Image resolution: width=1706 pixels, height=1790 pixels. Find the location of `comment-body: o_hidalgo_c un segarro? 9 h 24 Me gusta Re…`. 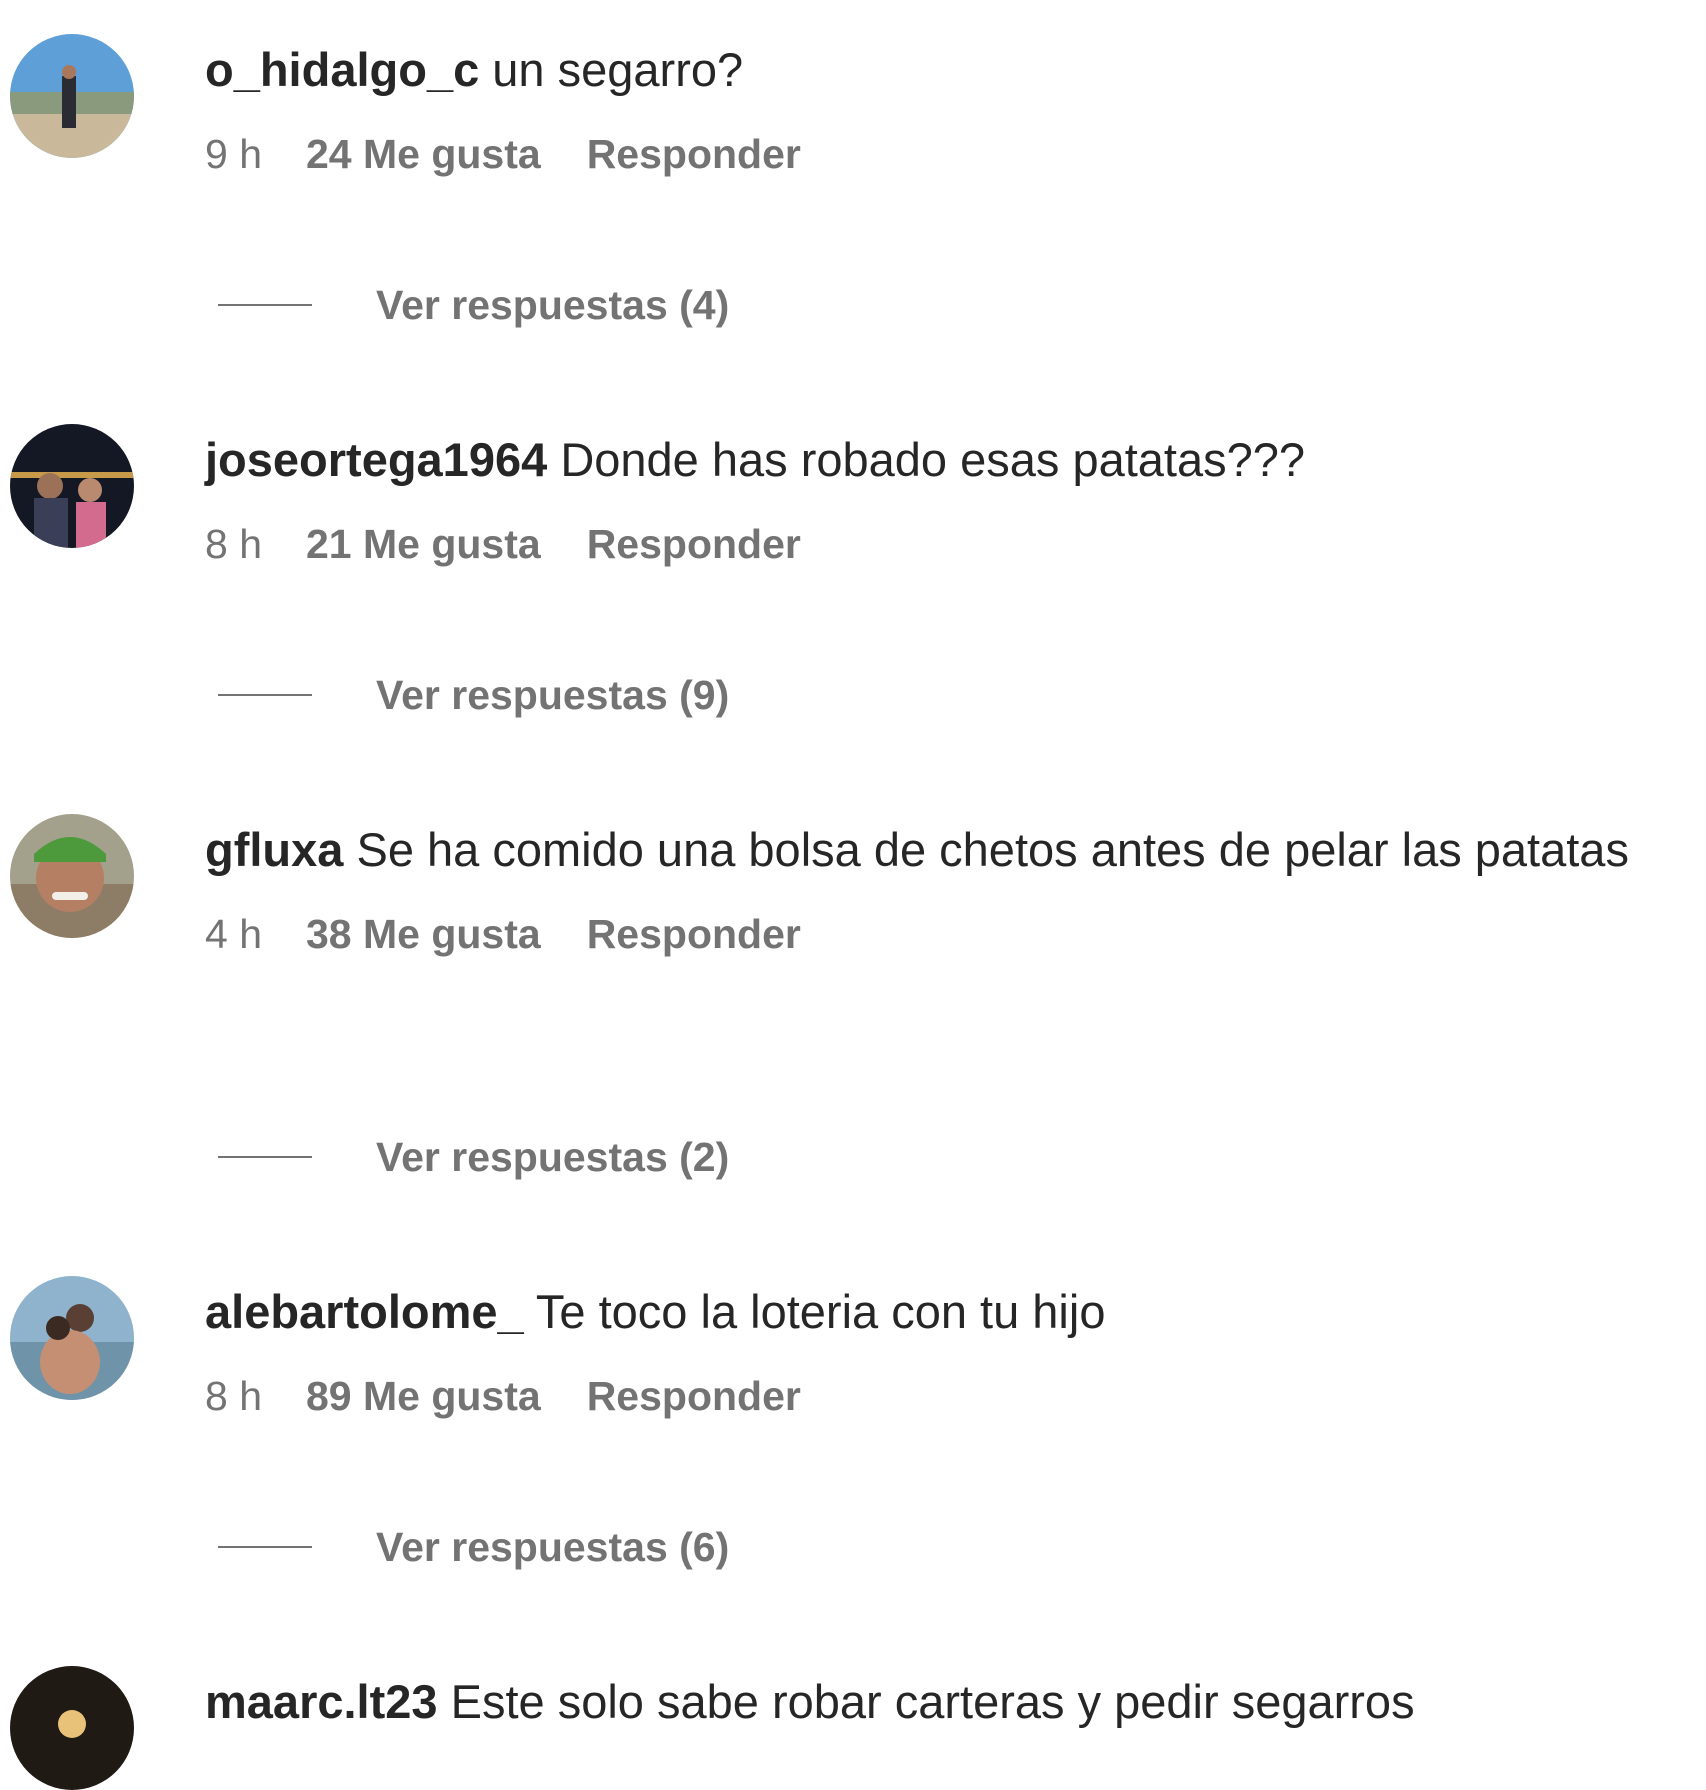

comment-body: o_hidalgo_c un segarro? 9 h 24 Me gusta Re… is located at coordinates (940, 109).